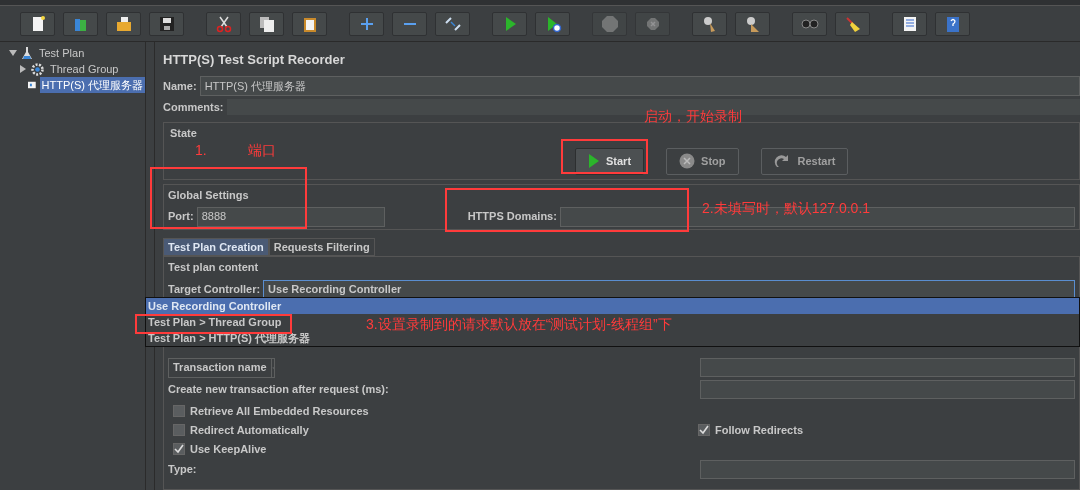  I want to click on dropdown-option: Use Recording Controller, so click(612, 306).